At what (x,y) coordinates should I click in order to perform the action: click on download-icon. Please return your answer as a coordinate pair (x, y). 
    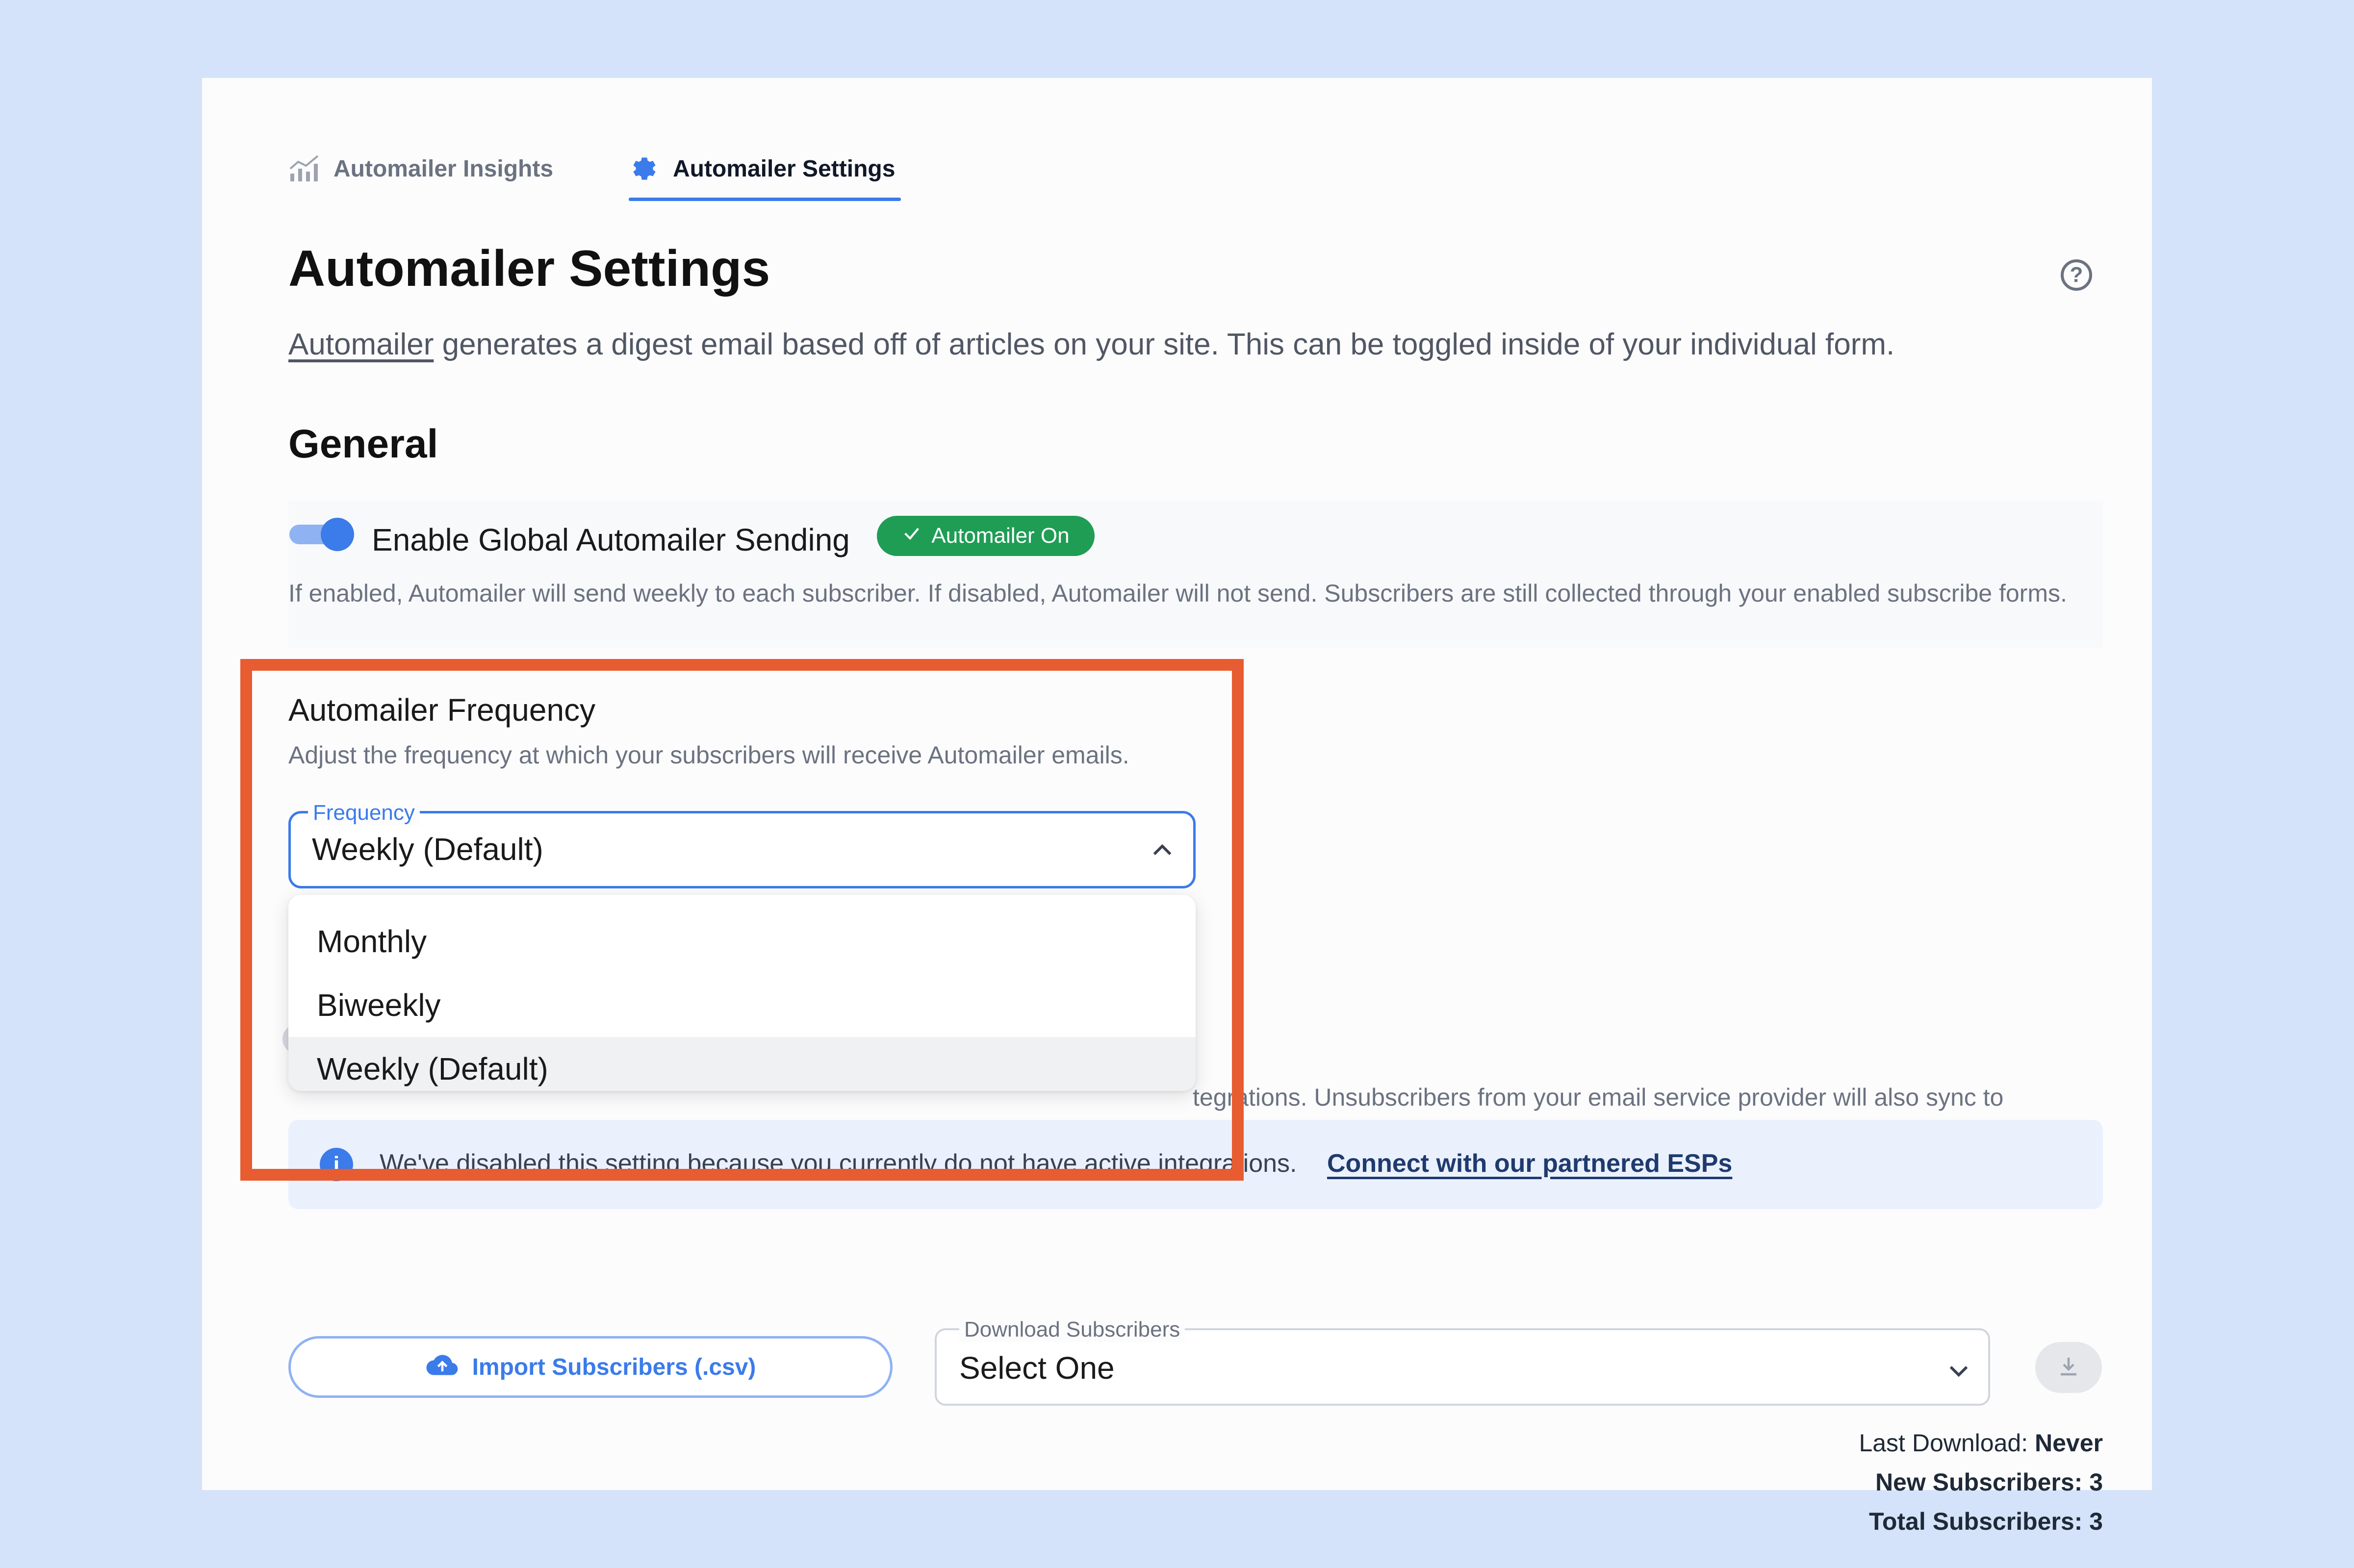
    Looking at the image, I should click on (2068, 1368).